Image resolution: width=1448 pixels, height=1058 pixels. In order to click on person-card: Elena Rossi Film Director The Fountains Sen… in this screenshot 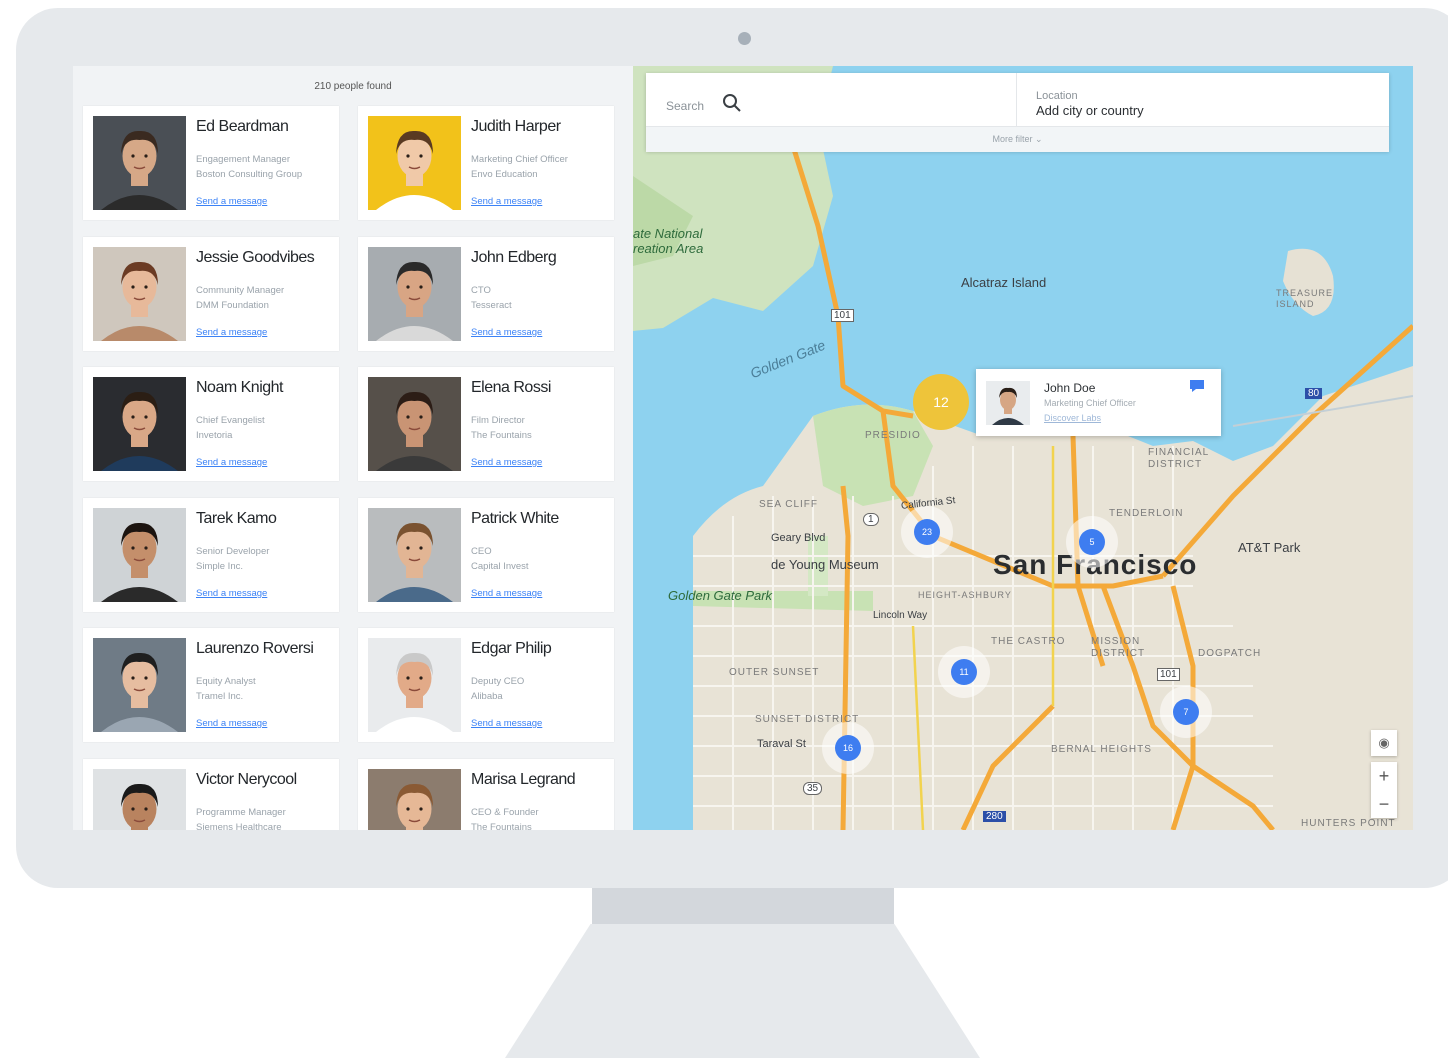, I will do `click(486, 424)`.